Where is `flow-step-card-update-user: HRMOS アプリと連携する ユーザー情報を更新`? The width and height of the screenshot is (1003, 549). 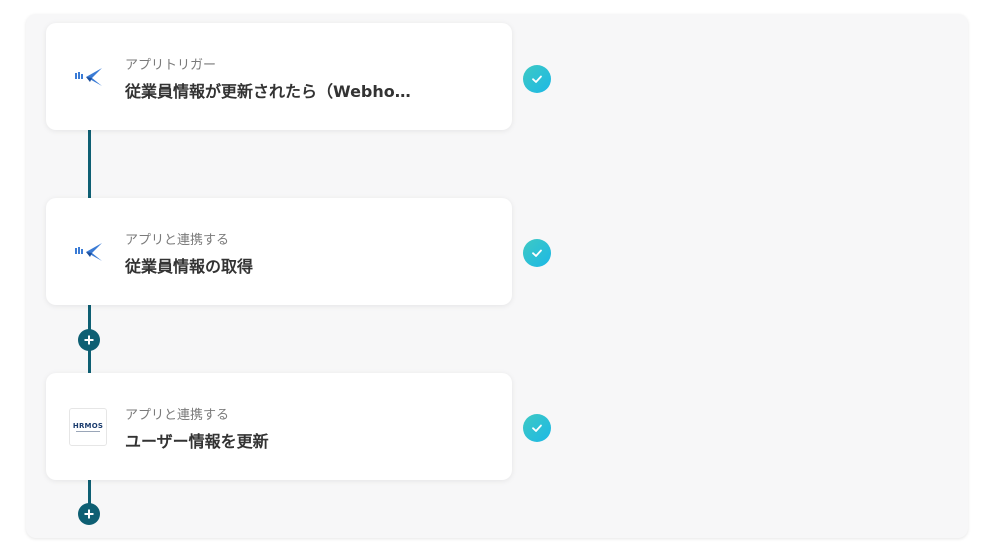 flow-step-card-update-user: HRMOS アプリと連携する ユーザー情報を更新 is located at coordinates (279, 426).